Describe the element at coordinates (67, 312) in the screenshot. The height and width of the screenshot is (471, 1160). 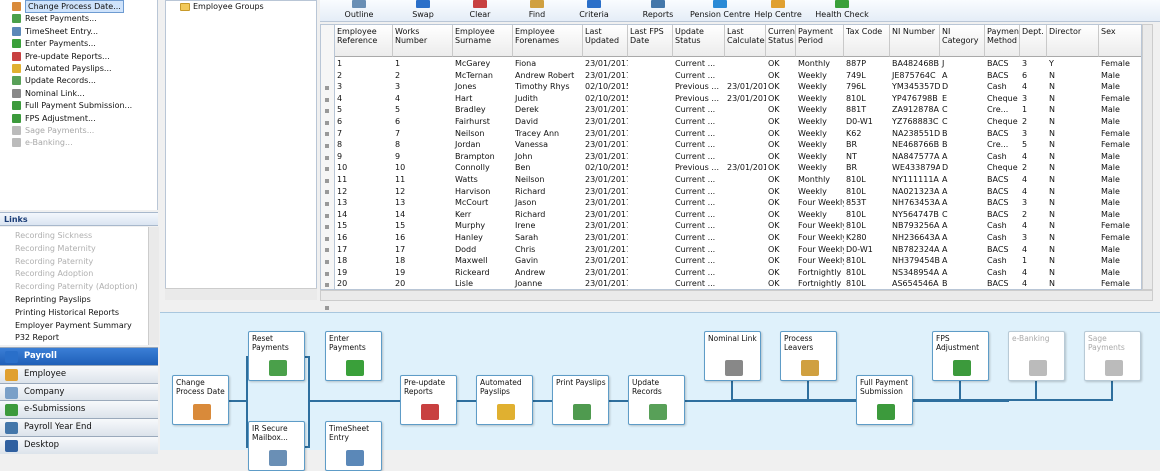
I see `link-item: Printing Historical Reports` at that location.